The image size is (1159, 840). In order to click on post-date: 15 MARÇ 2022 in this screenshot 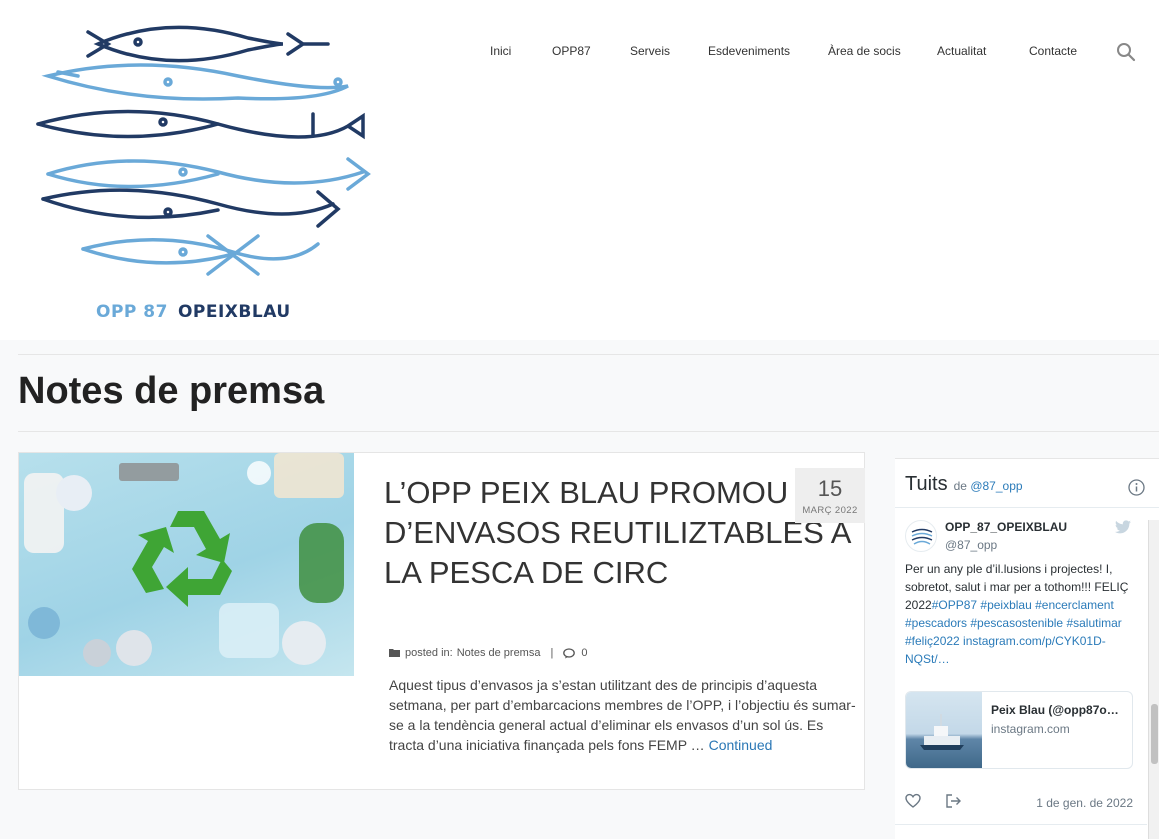, I will do `click(830, 495)`.